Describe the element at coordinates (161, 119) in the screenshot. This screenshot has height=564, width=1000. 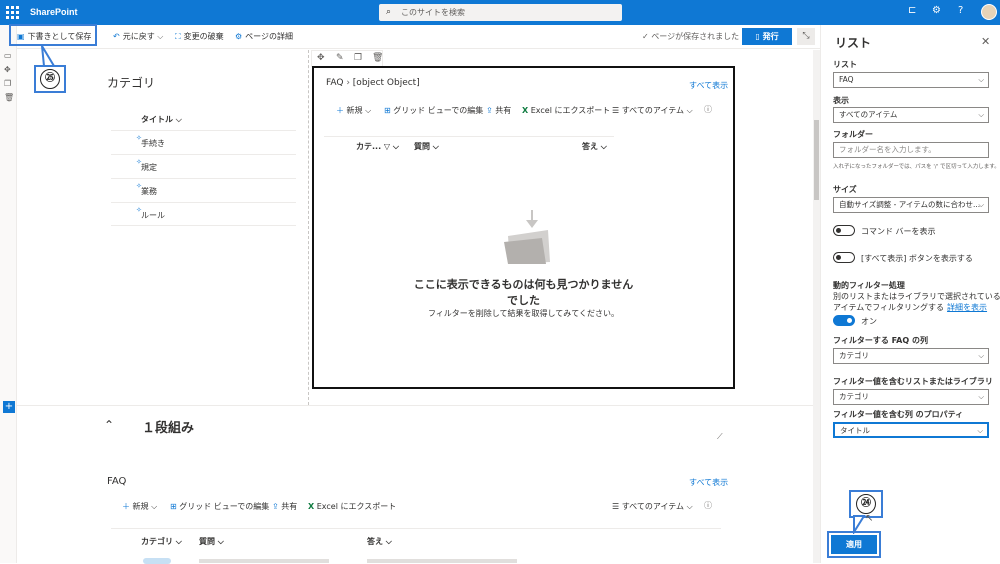
I see `category-column-header: タイトル ⌵` at that location.